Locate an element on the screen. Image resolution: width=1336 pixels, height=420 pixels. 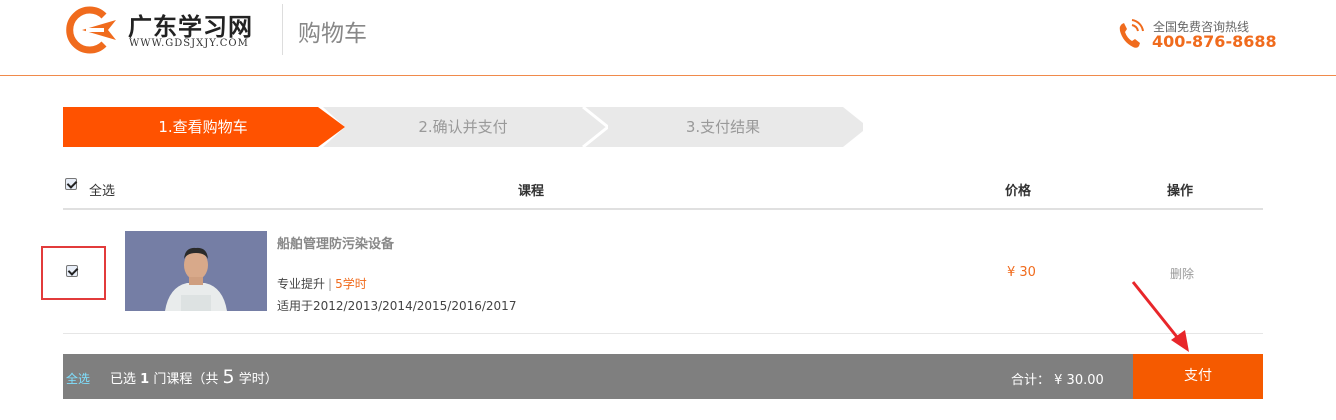
brand-url: WWW.GDSJXJY.COM is located at coordinates (189, 43).